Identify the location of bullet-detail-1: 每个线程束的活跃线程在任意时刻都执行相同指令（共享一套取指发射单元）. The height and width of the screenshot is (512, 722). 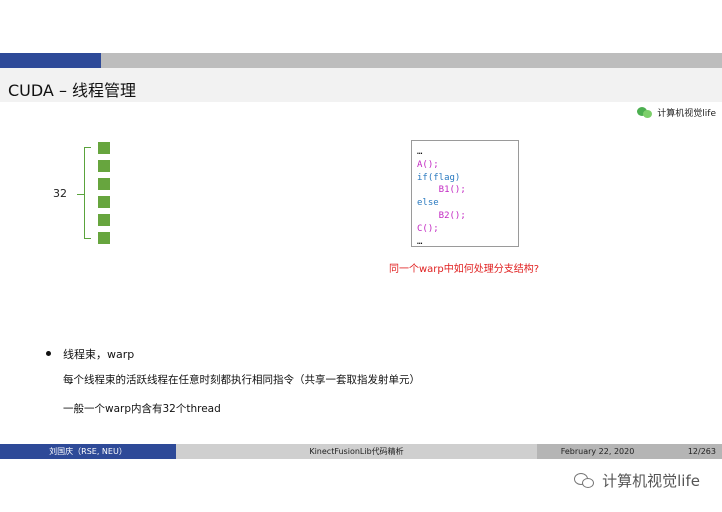
(241, 380).